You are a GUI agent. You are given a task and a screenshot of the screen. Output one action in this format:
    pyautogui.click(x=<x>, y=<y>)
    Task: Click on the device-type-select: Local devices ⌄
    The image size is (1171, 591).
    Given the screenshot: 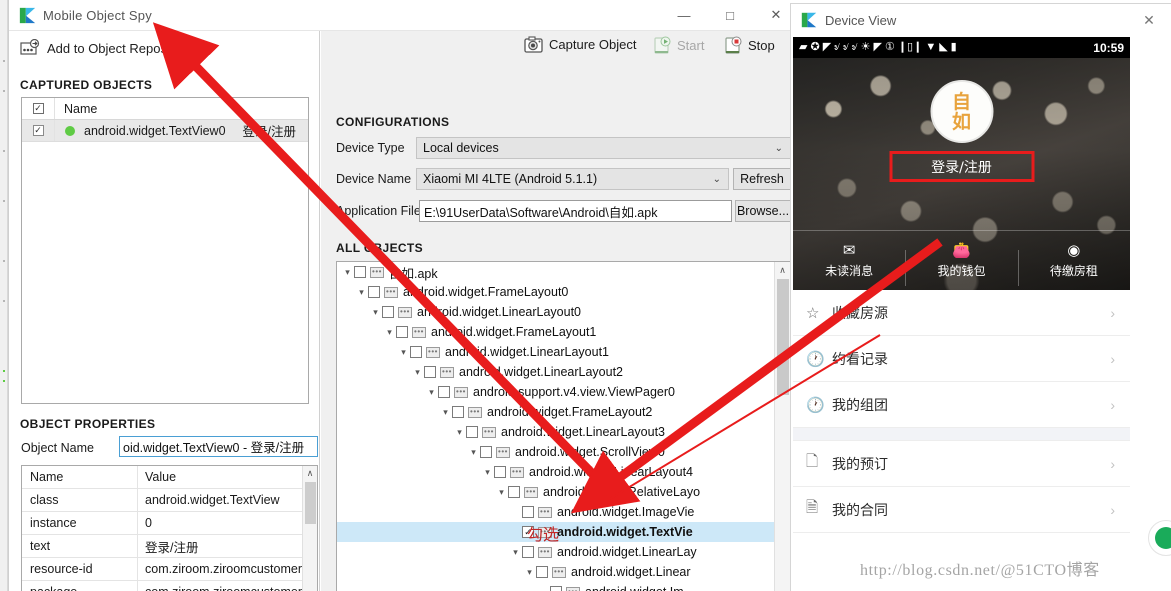 What is the action you would take?
    pyautogui.click(x=603, y=148)
    